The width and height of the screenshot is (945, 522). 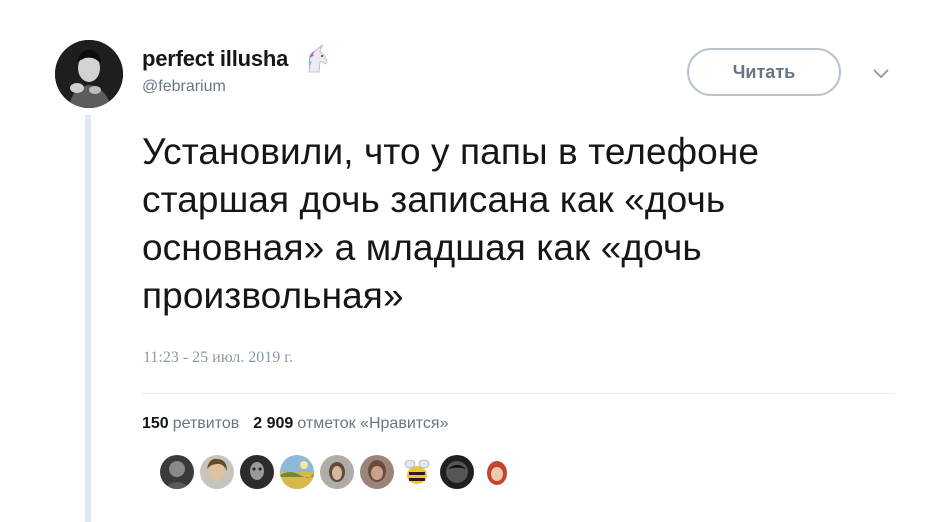 I want to click on liker-avatars, so click(x=337, y=472).